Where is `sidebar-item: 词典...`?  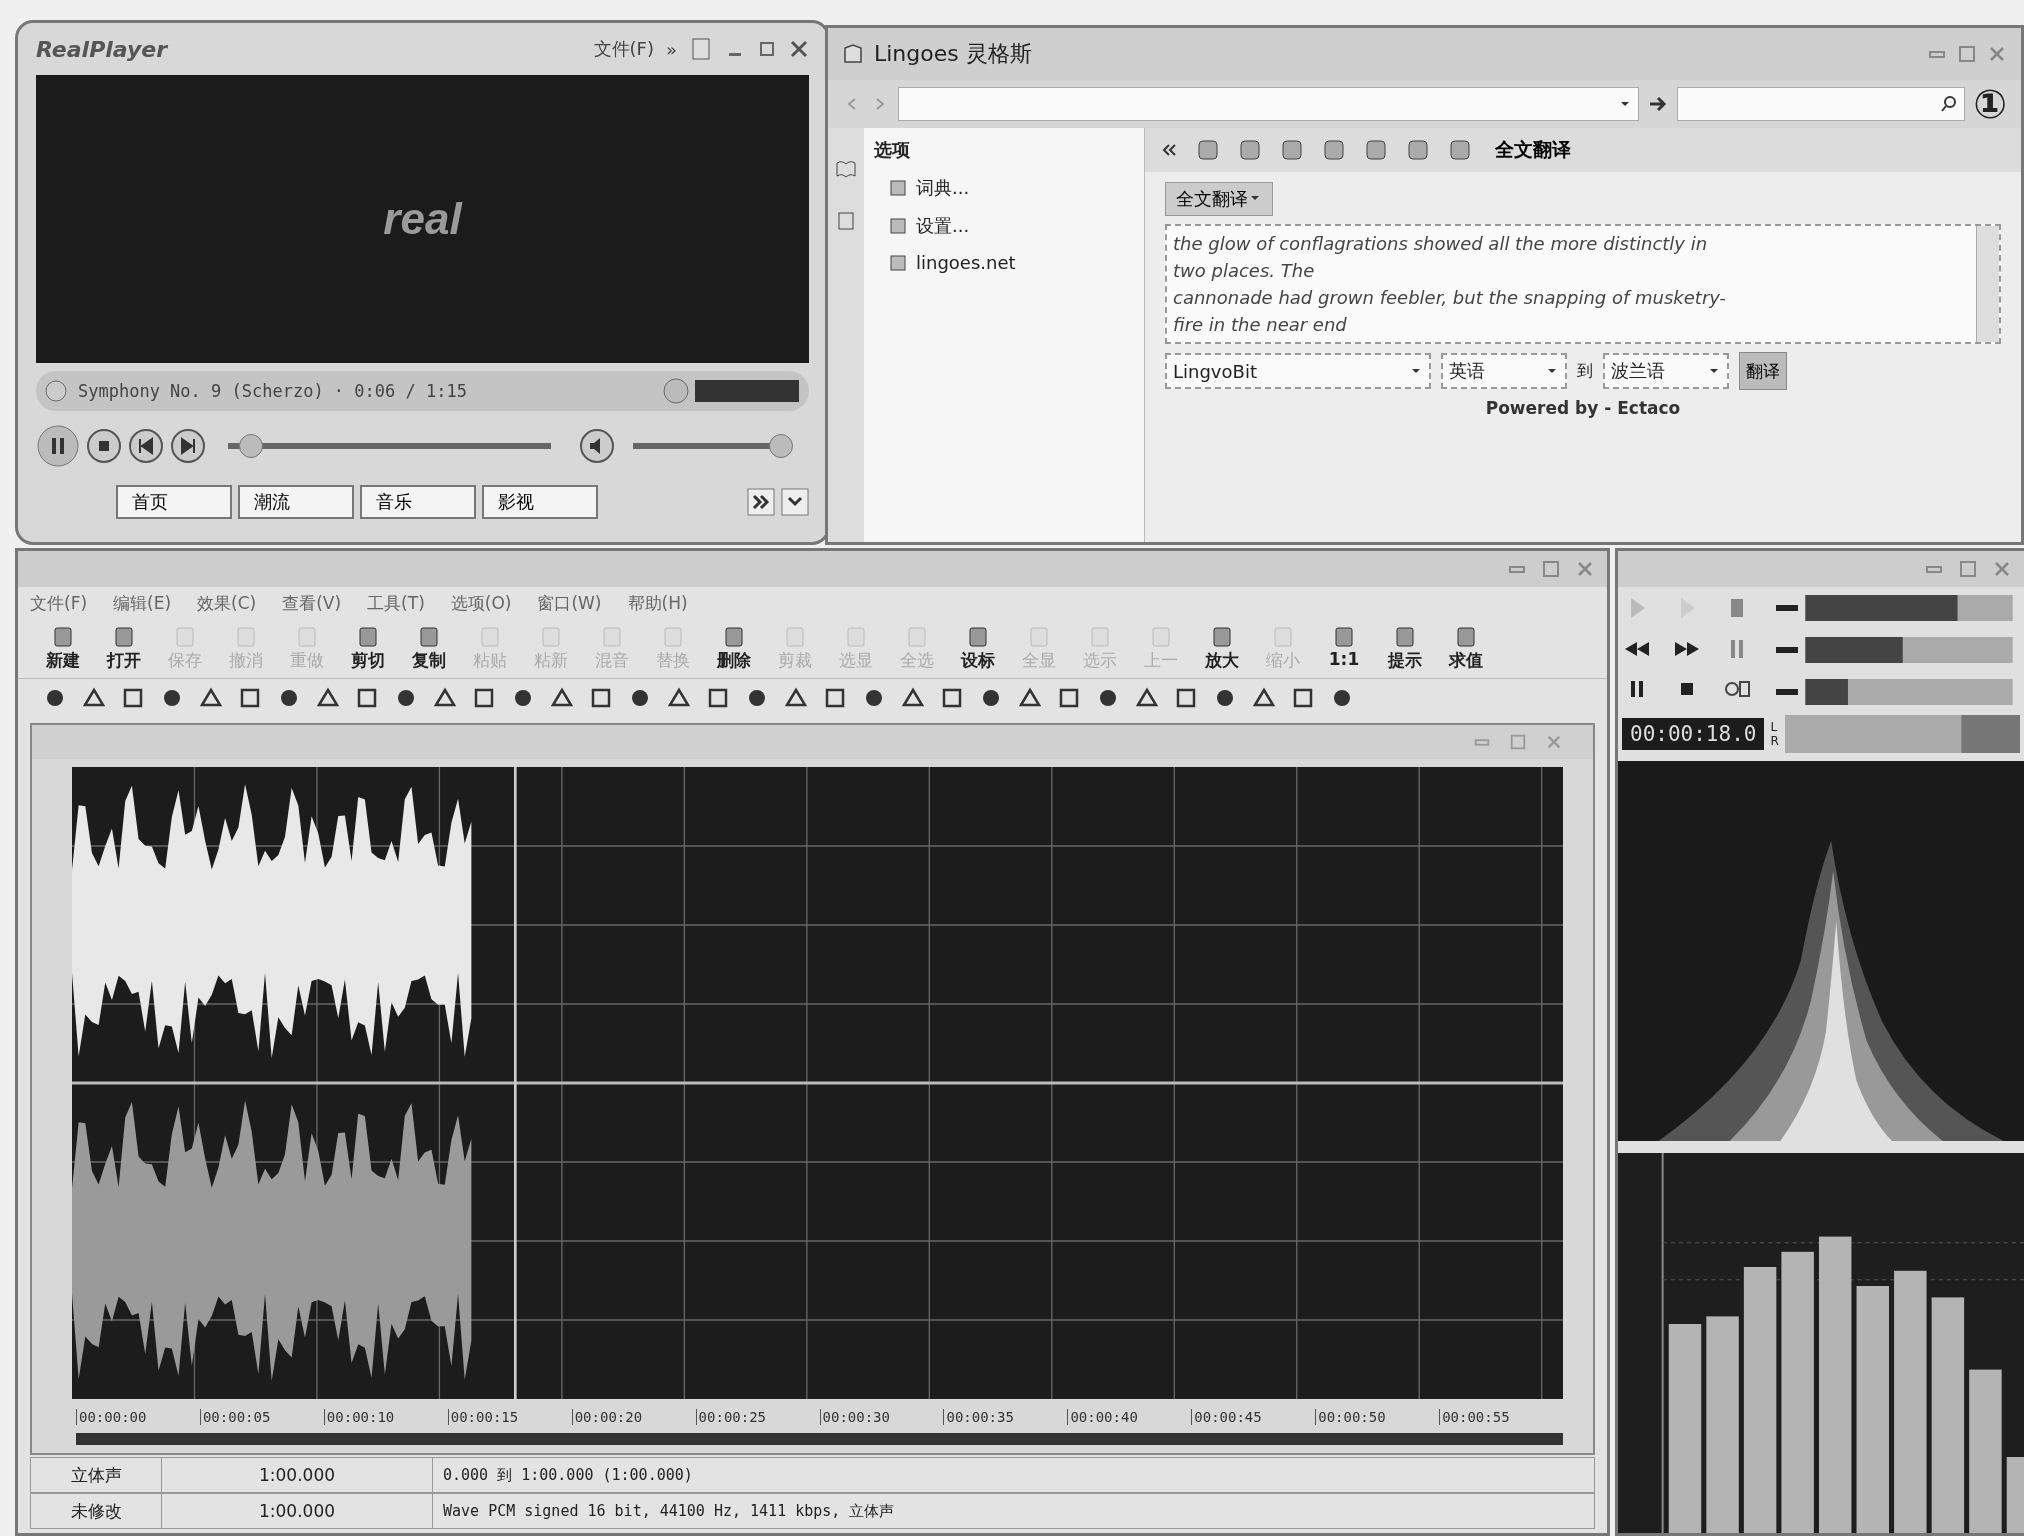 sidebar-item: 词典... is located at coordinates (1004, 188).